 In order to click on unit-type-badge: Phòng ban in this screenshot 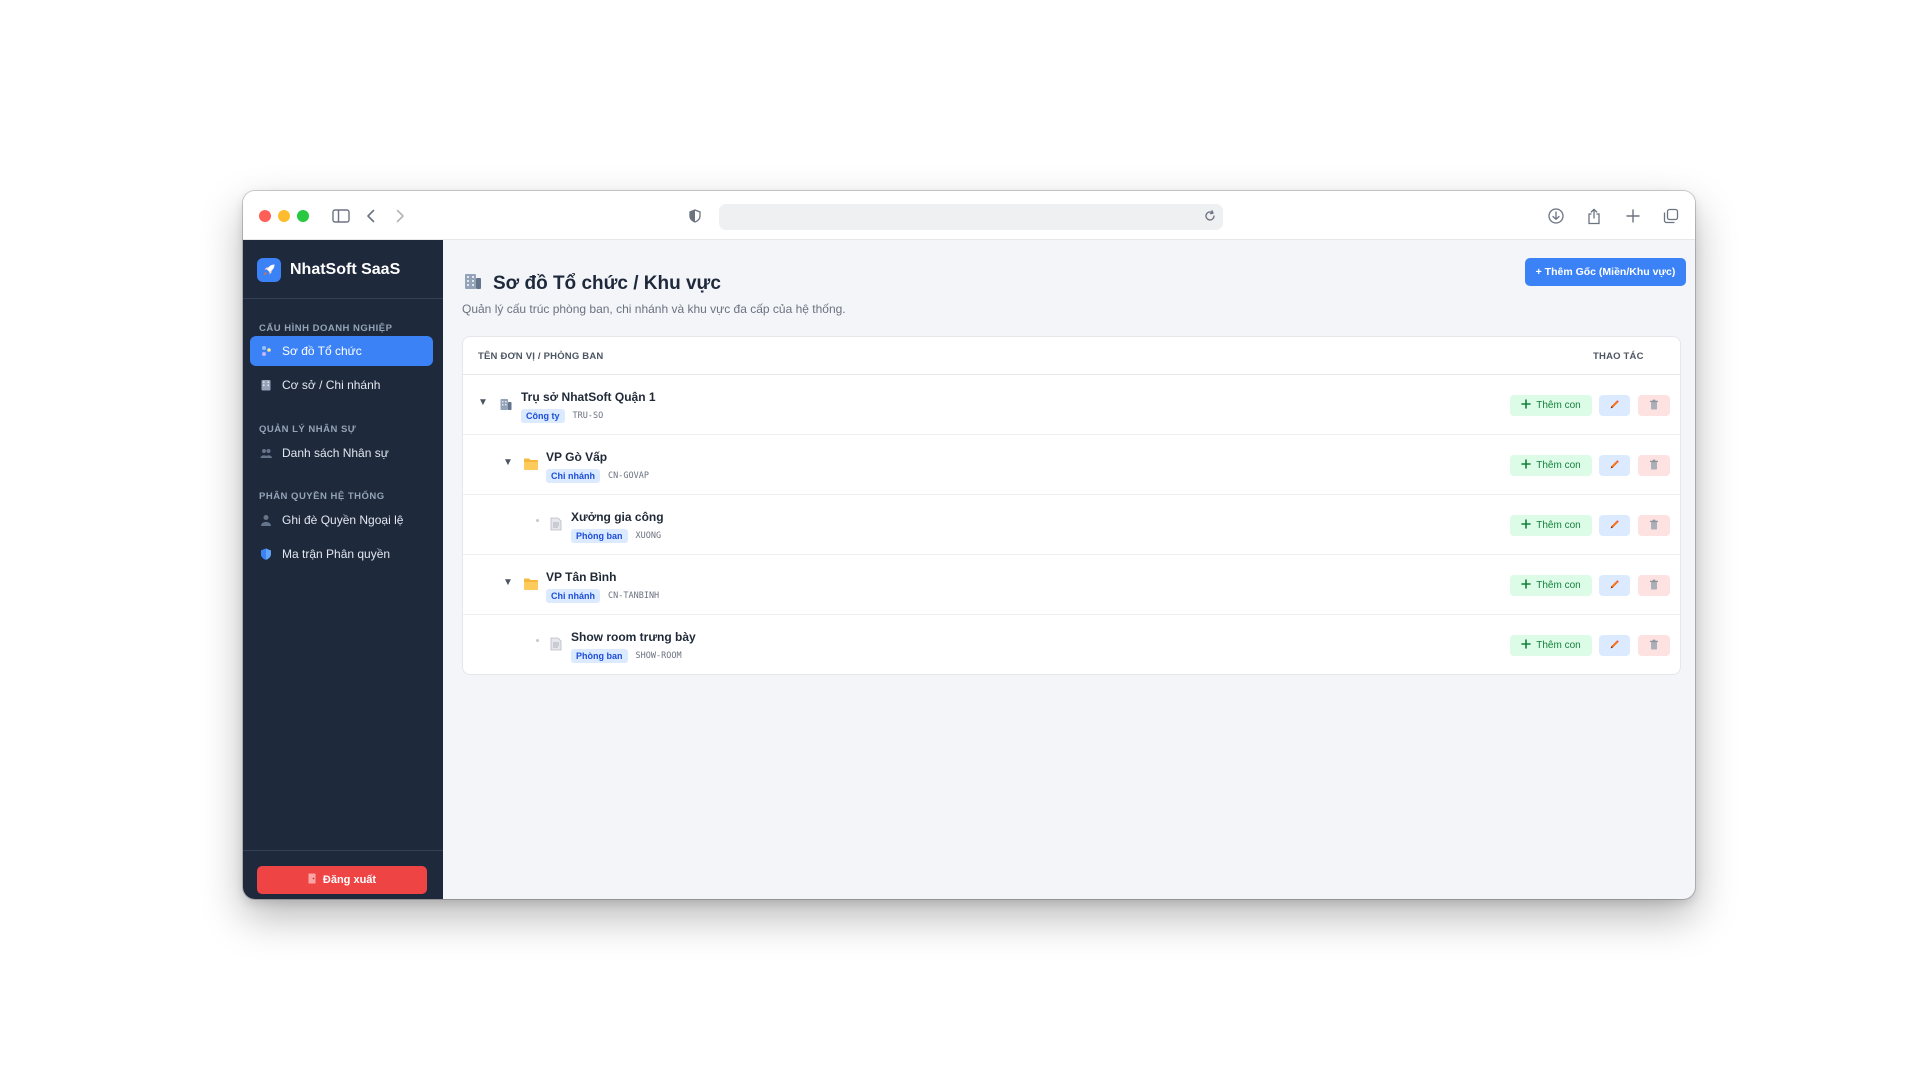, I will do `click(599, 656)`.